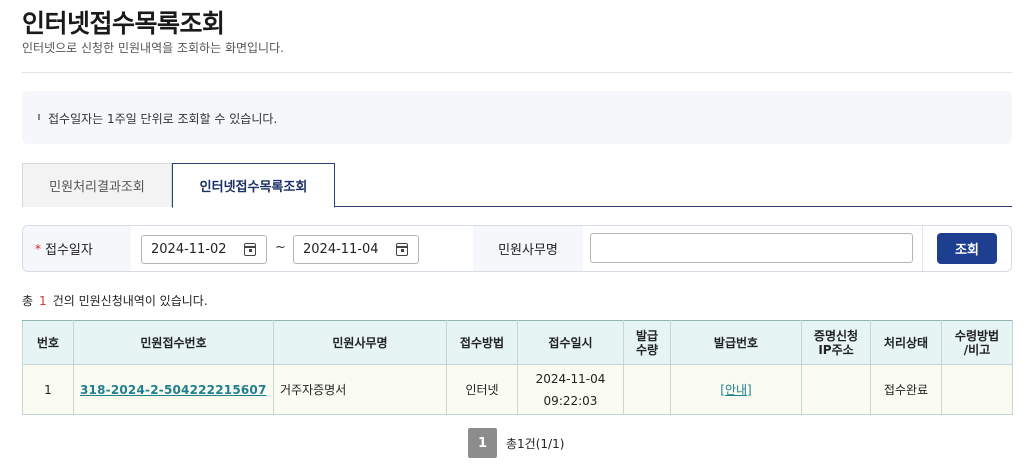  I want to click on notice-box: 접수일자는 1주일 단위로 조회할 수 있습니다., so click(517, 117).